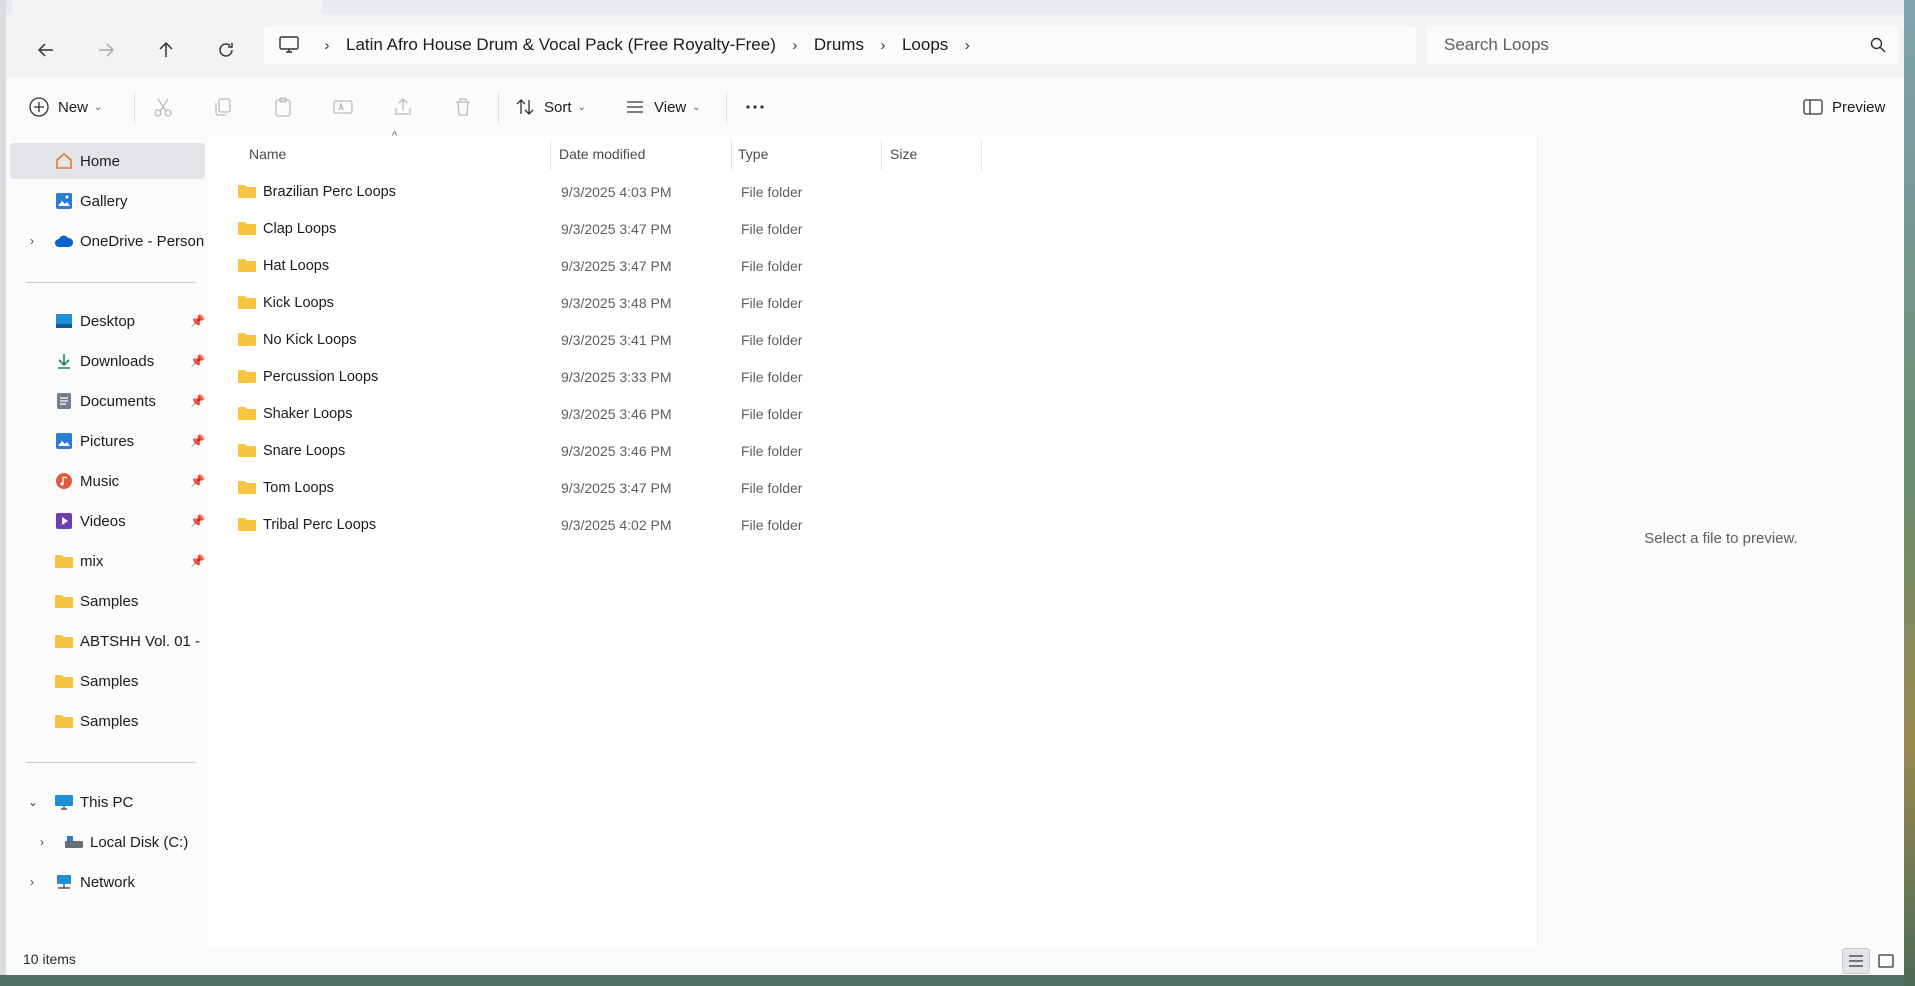 The image size is (1915, 986). I want to click on breadcrumb-drums: Drums, so click(839, 45).